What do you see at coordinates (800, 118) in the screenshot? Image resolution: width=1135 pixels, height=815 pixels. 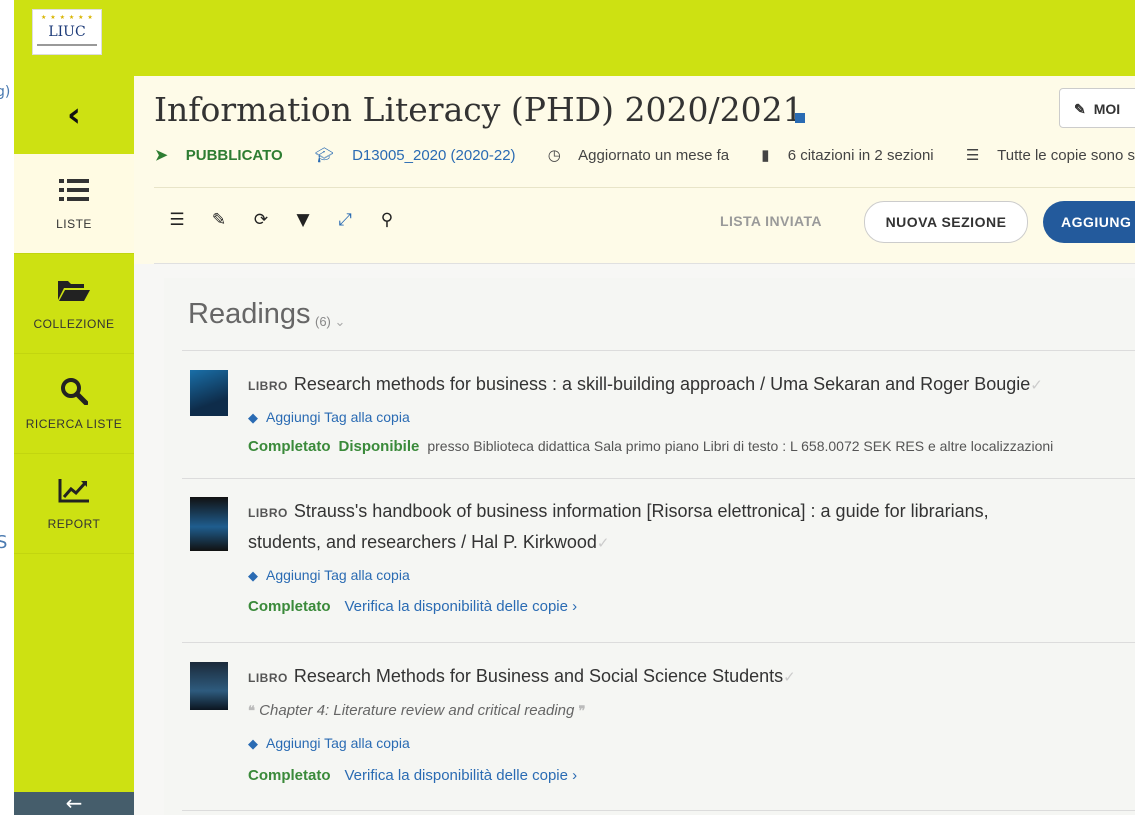 I see `copy-link-icon` at bounding box center [800, 118].